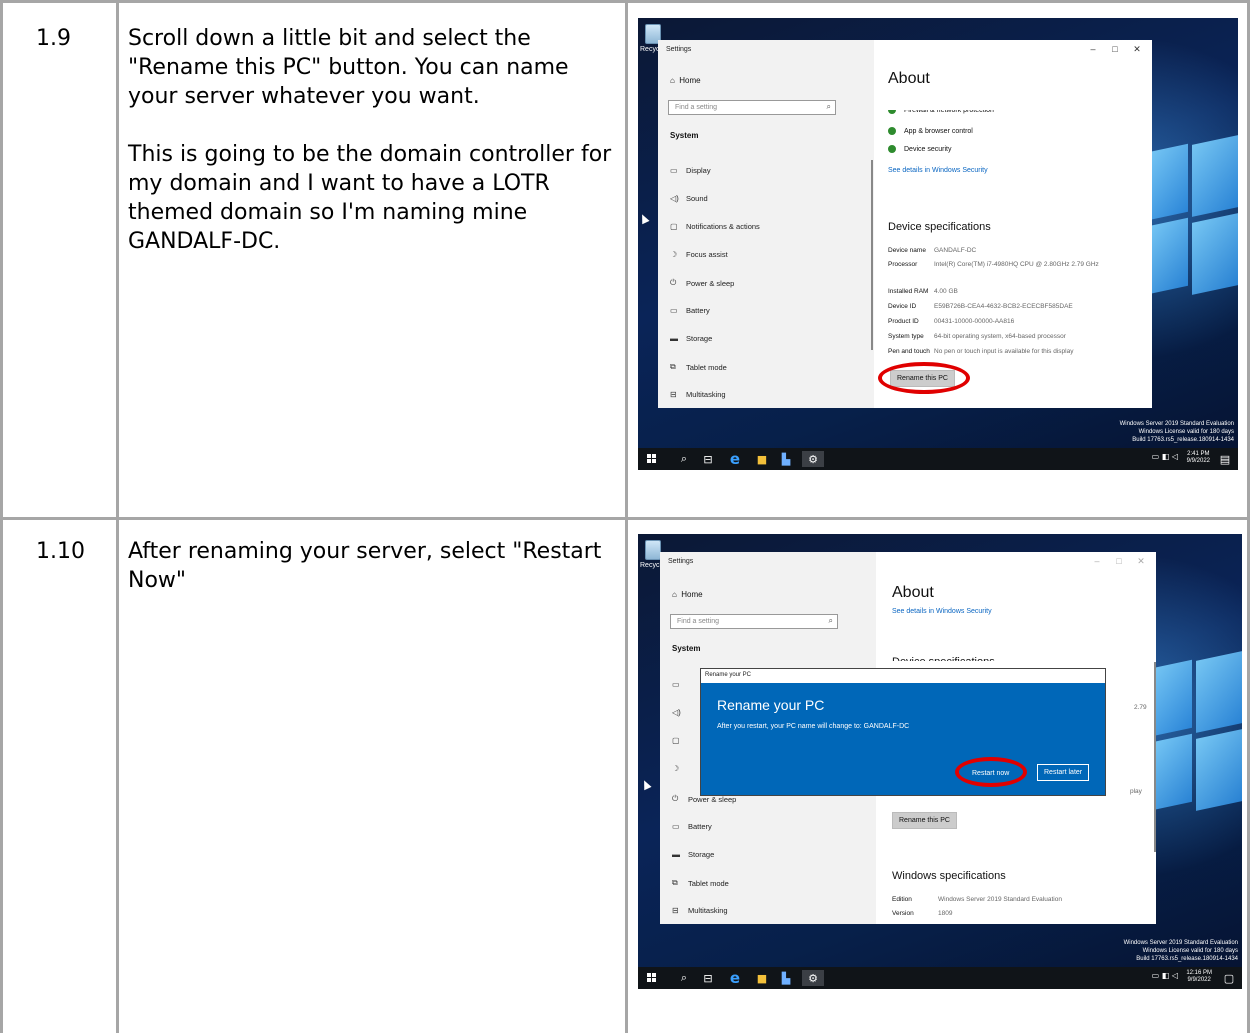 This screenshot has width=1250, height=1033. Describe the element at coordinates (1, 516) in the screenshot. I see `table-border-left` at that location.